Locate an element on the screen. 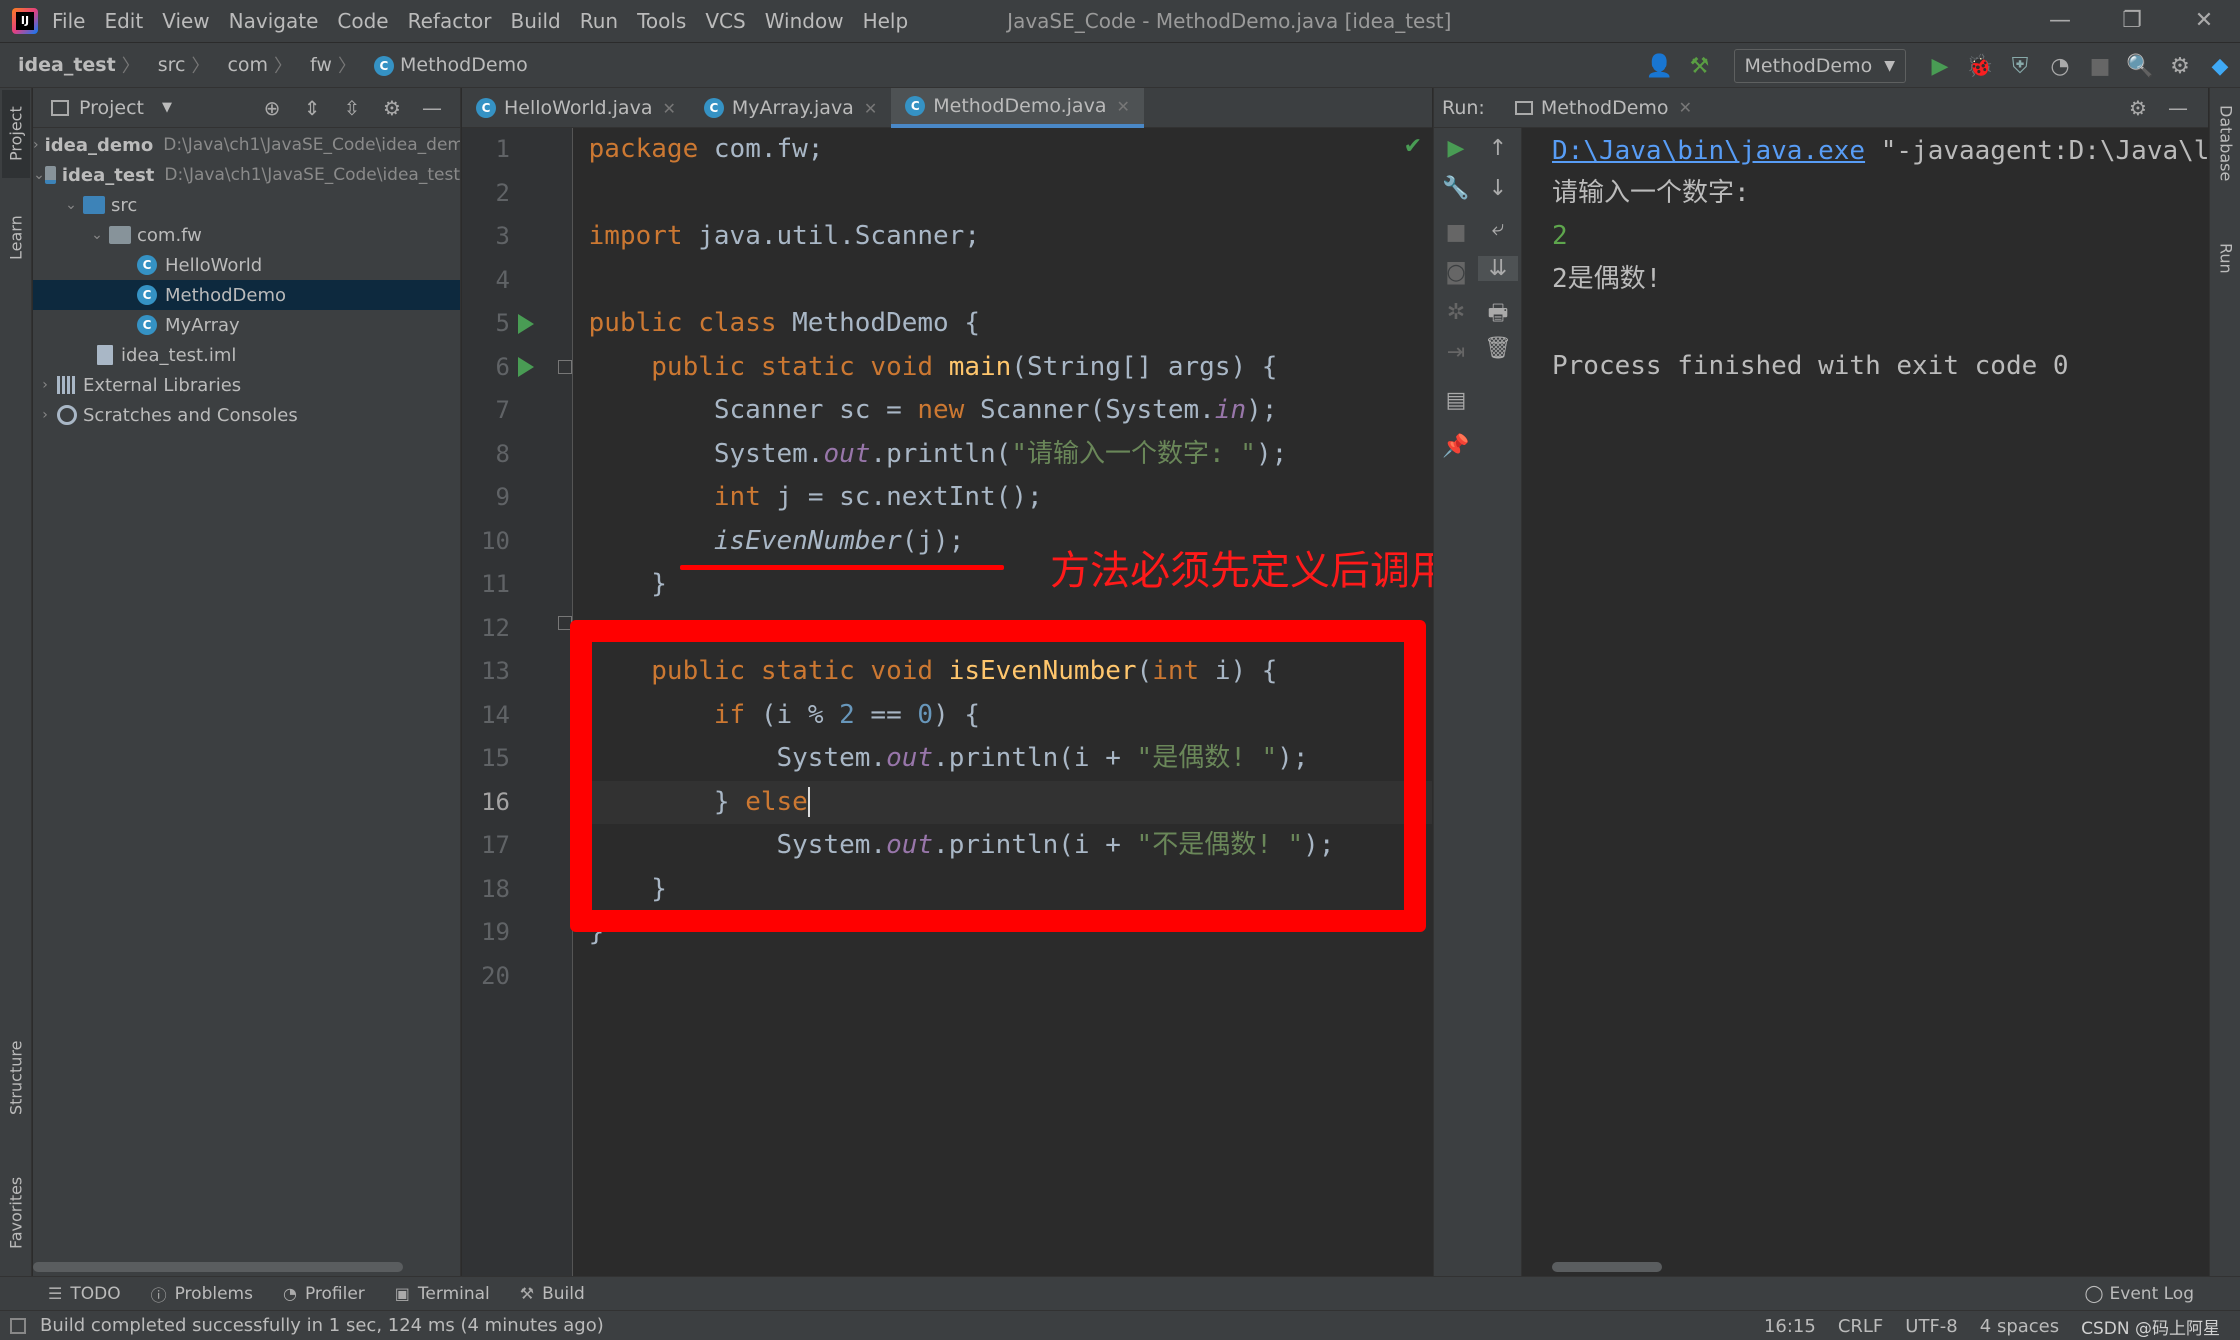 The height and width of the screenshot is (1340, 2240). minimize-icon: — is located at coordinates (2060, 21).